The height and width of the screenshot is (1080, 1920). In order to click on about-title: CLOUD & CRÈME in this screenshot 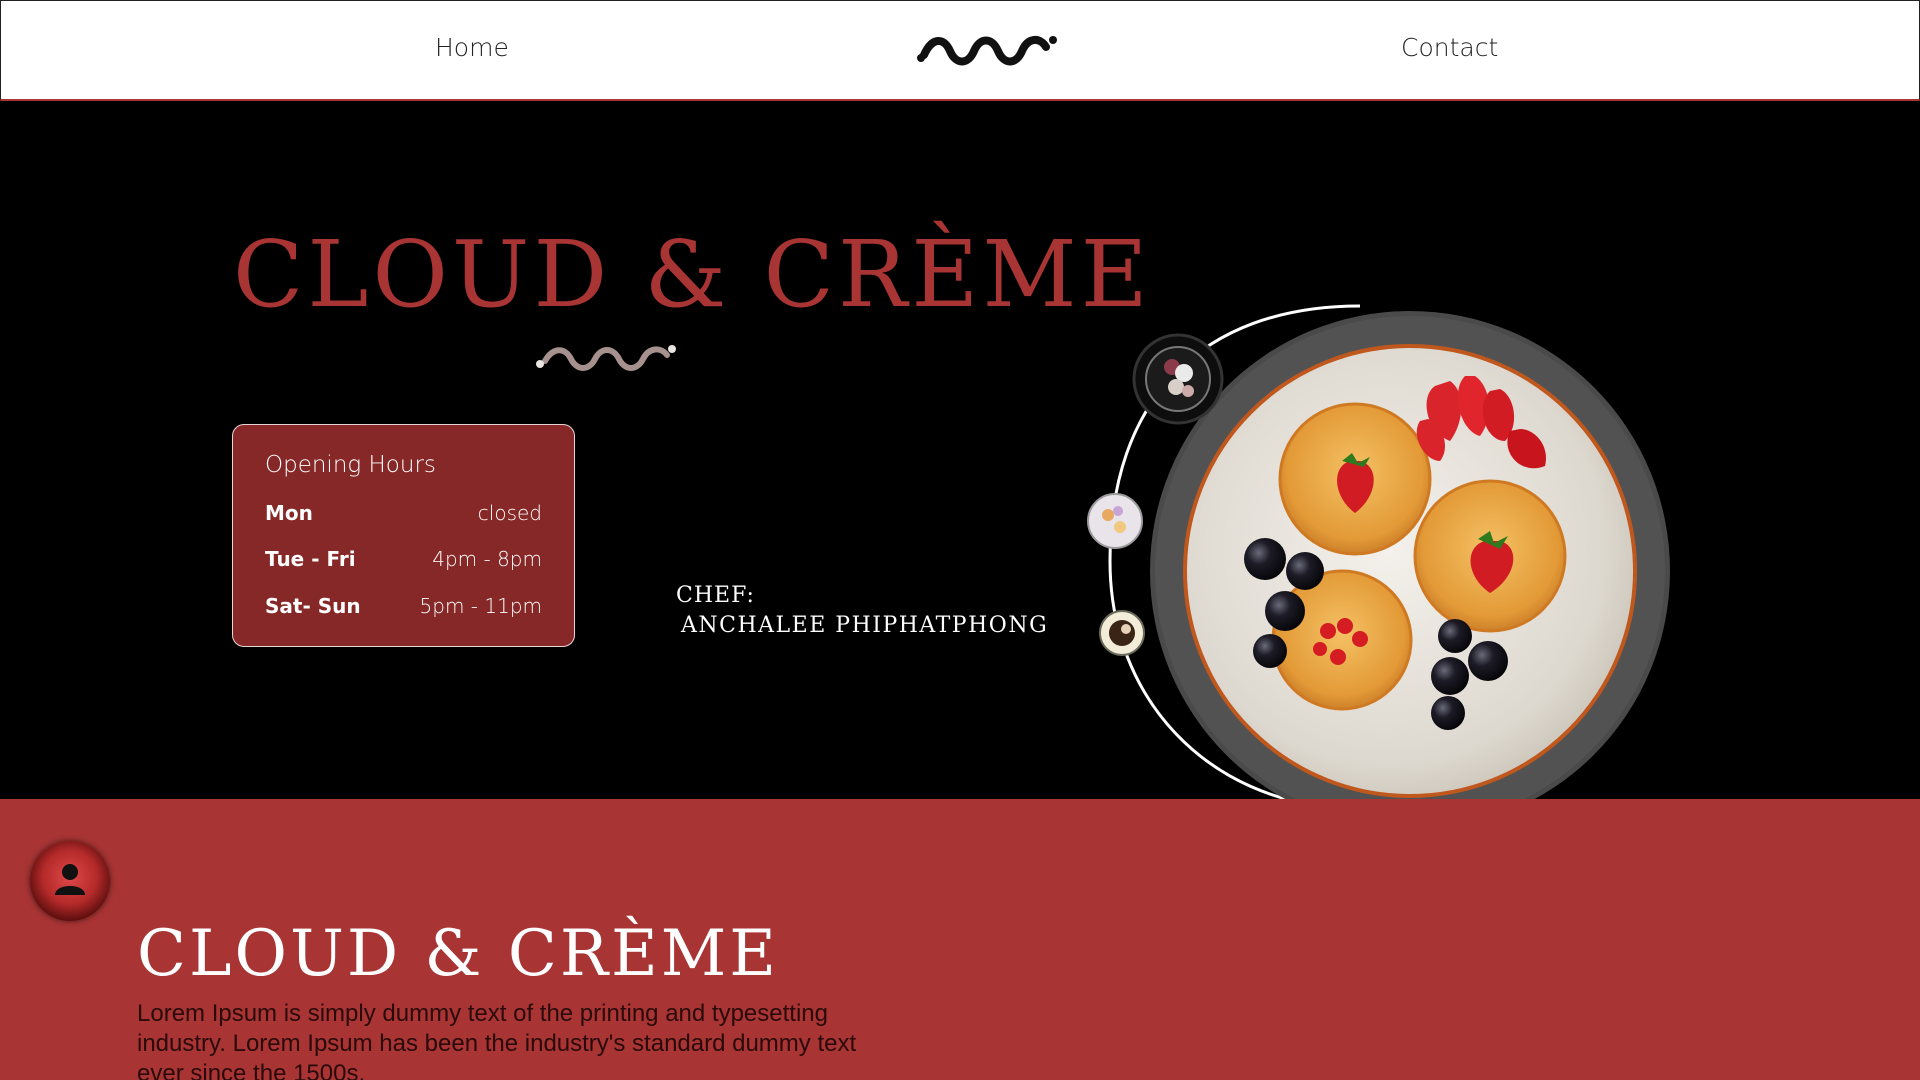, I will do `click(458, 954)`.